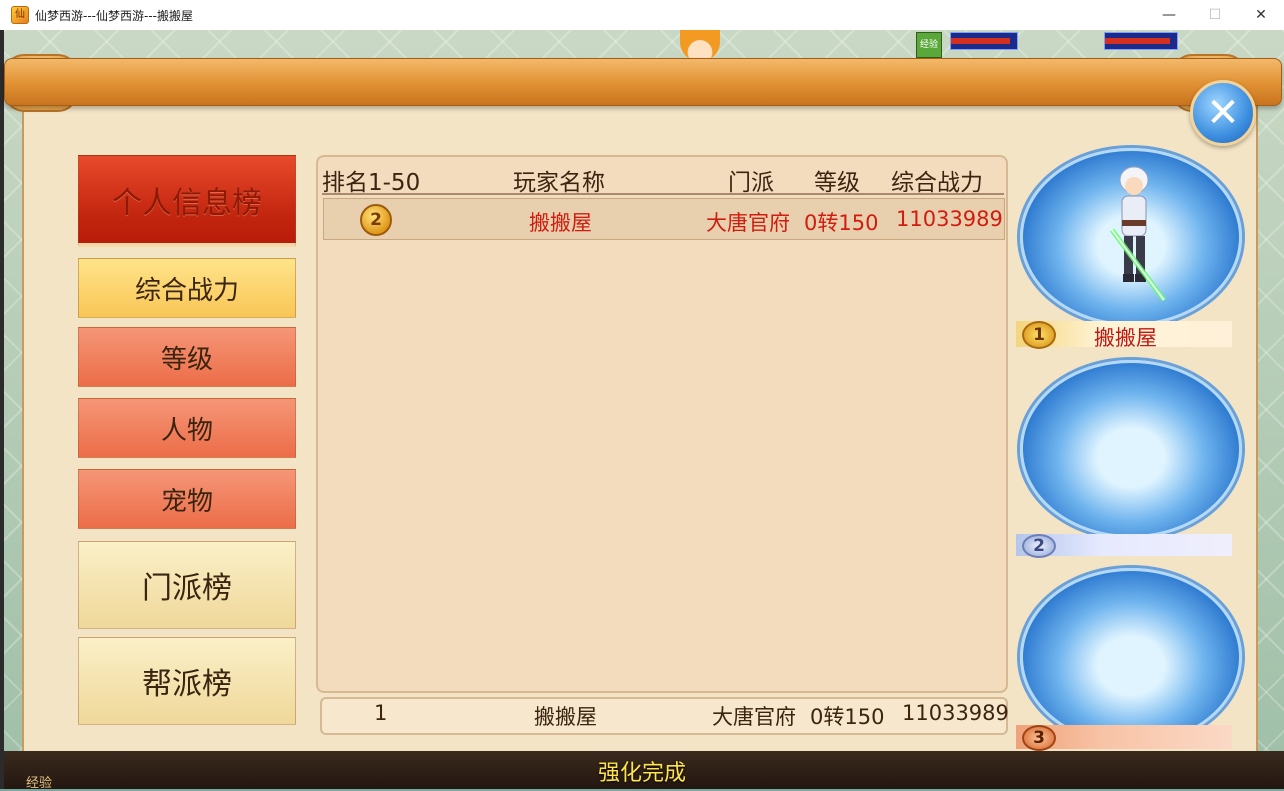 This screenshot has width=1284, height=791. I want to click on window-titlebar: 仙 仙梦西游---仙梦西游---搬搬屋 — ☐ ✕, so click(642, 15).